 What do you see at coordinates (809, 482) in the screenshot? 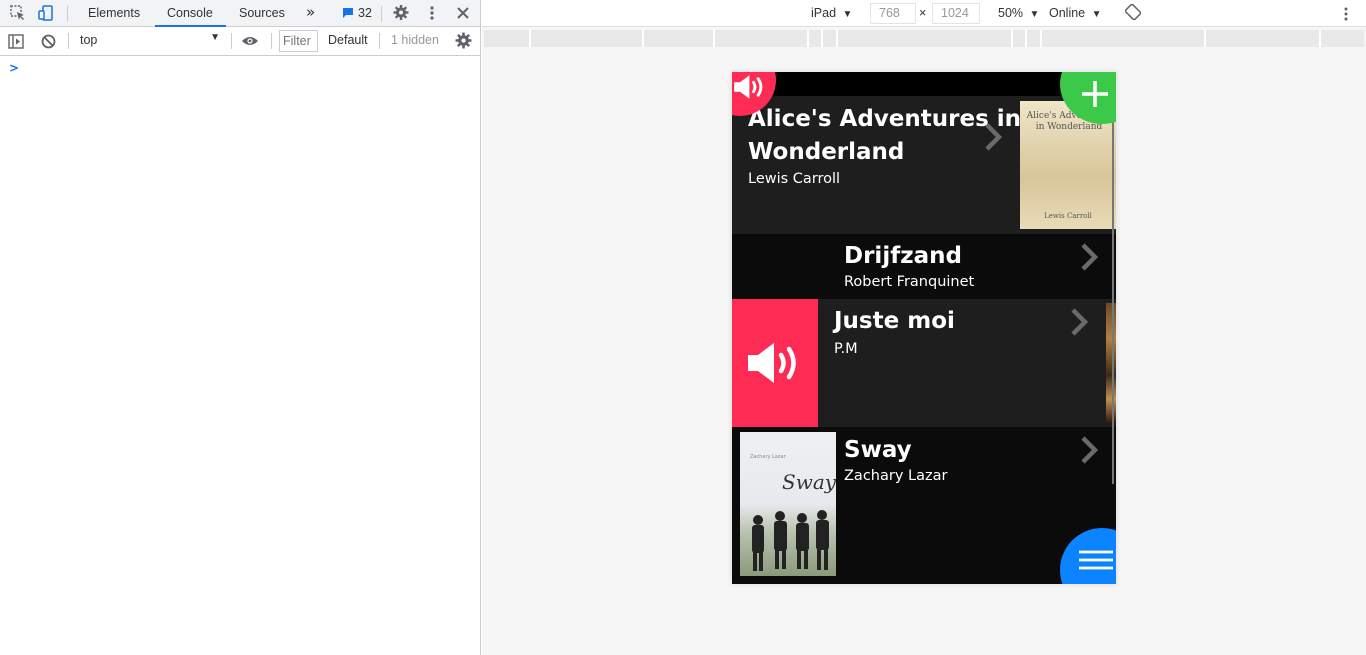
I see `cover-title: Sway` at bounding box center [809, 482].